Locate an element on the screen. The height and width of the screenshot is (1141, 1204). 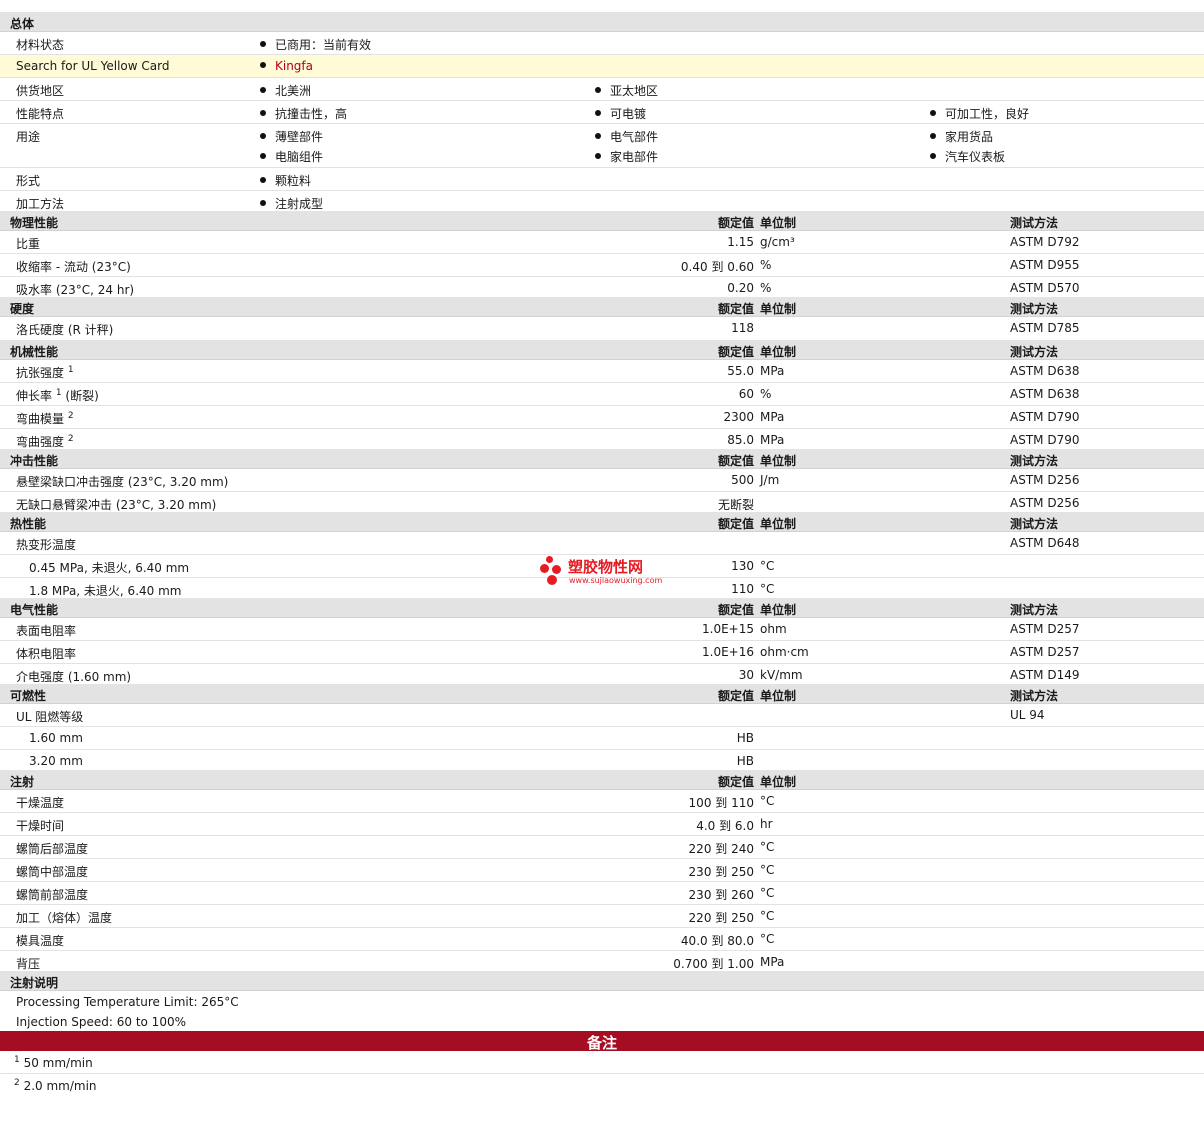
table-row: 模具温度 40.0 到 80.0 °C is located at coordinates (602, 939).